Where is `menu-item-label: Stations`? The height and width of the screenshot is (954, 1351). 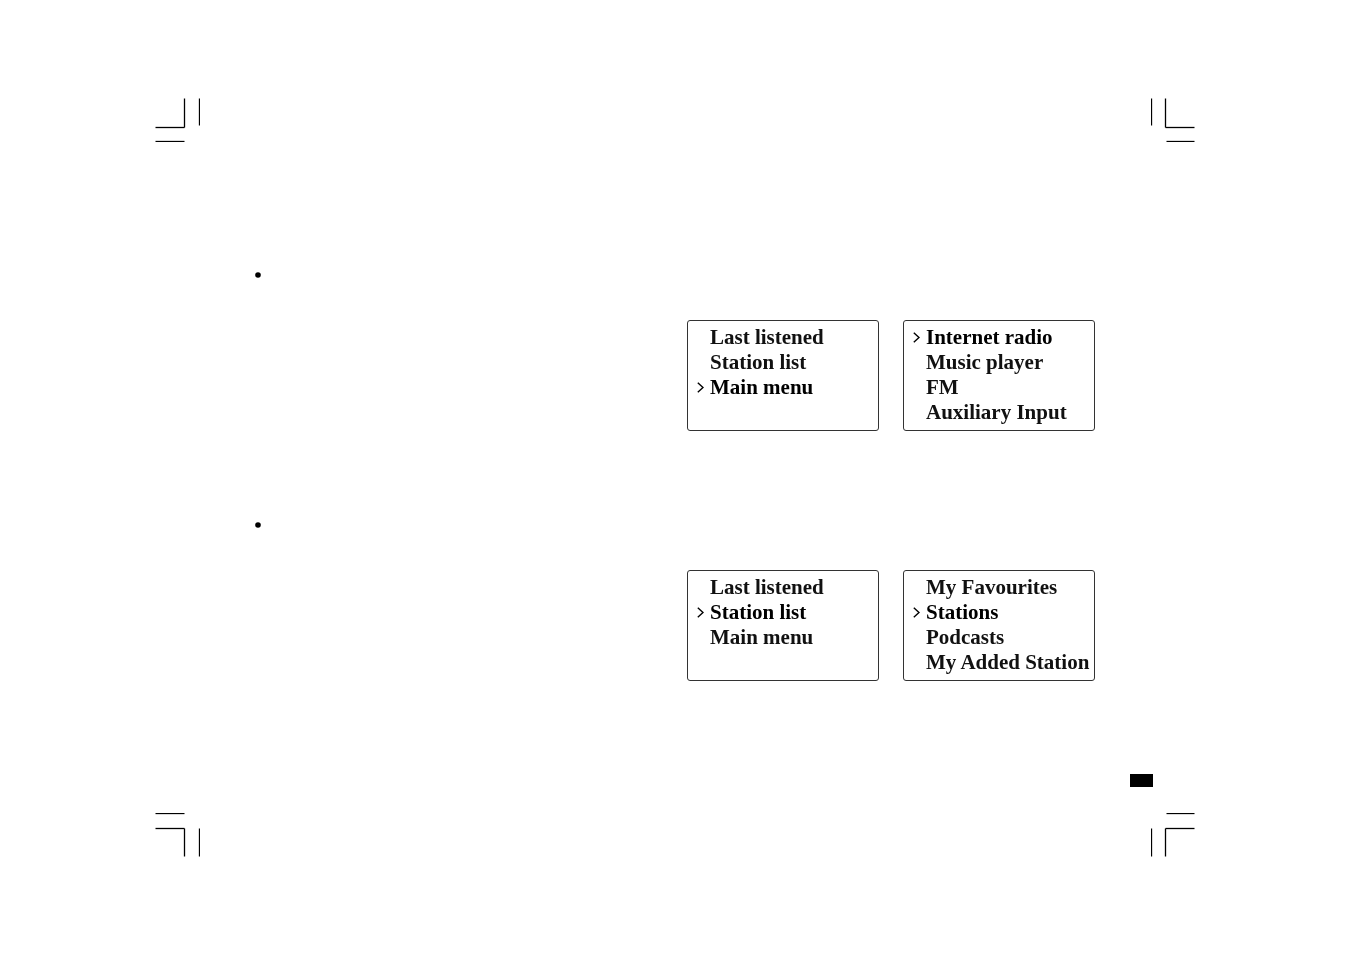 menu-item-label: Stations is located at coordinates (962, 612).